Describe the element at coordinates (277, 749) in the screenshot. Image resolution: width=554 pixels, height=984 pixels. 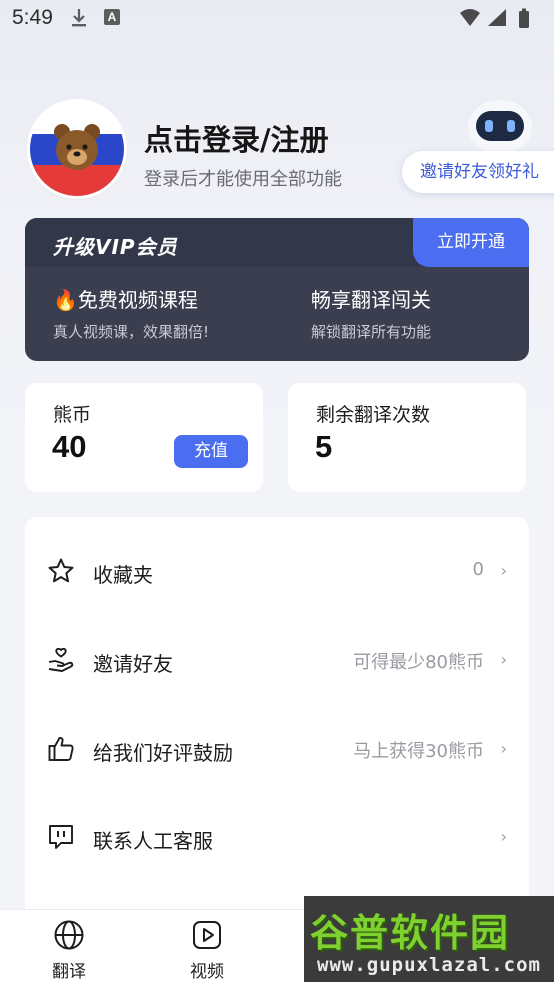
I see `menu-item-review: 给我们好评鼓励 马上获得30熊币 ›` at that location.